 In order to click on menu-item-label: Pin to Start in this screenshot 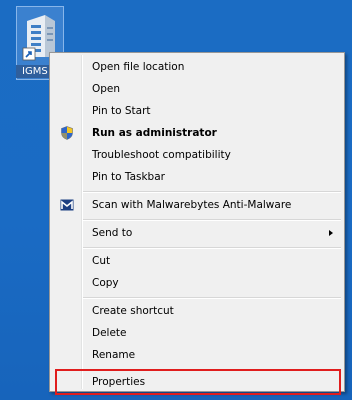, I will do `click(121, 111)`.